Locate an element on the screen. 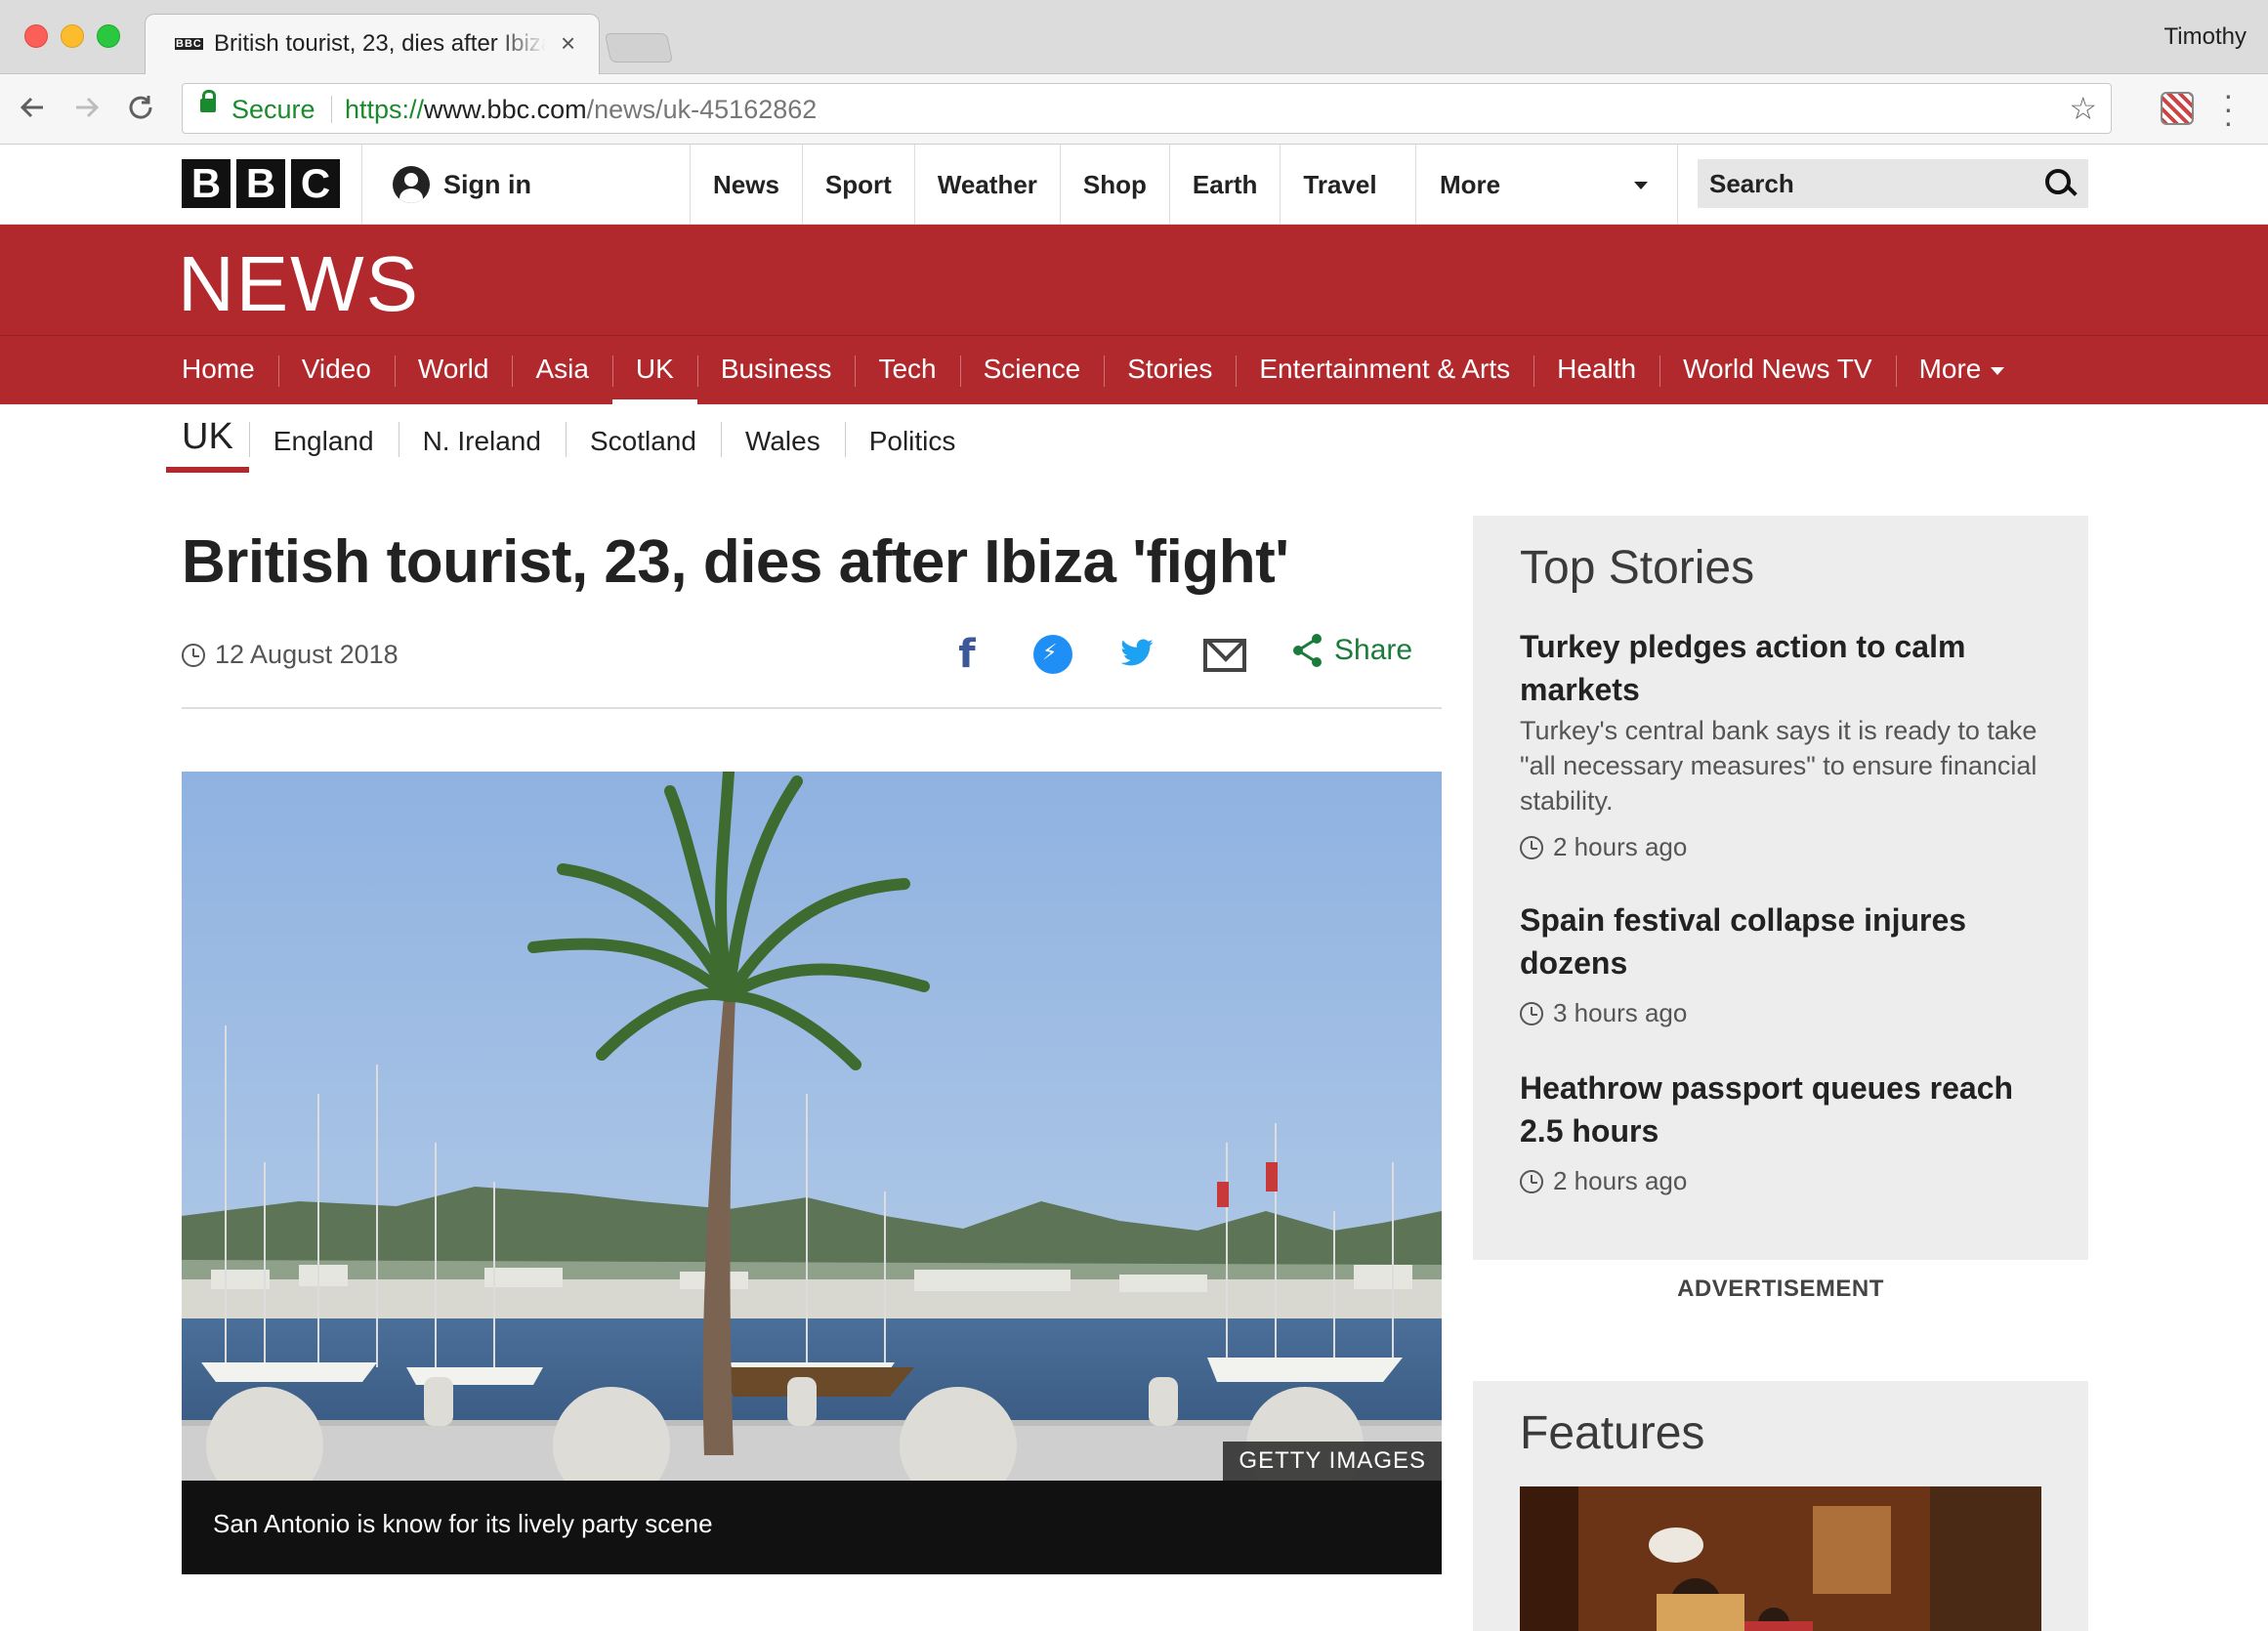 This screenshot has width=2268, height=1631. global-nav: News Sport Weather Shop Earth Travel is located at coordinates (1045, 185).